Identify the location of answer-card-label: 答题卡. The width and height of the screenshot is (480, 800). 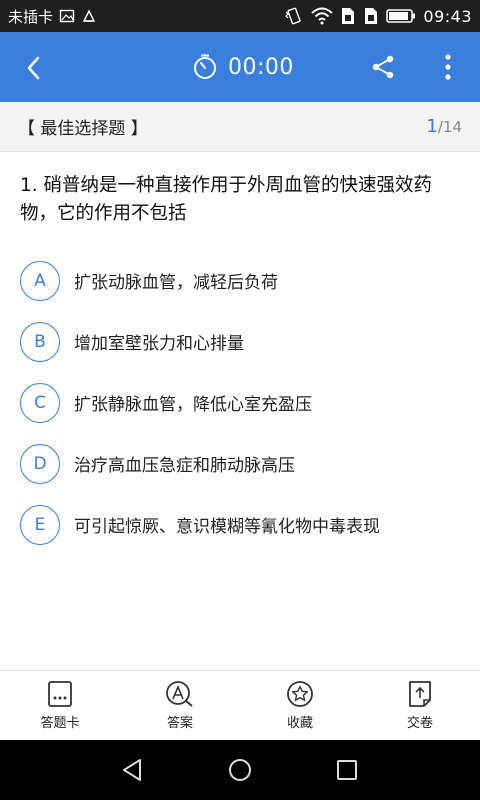
(60, 723).